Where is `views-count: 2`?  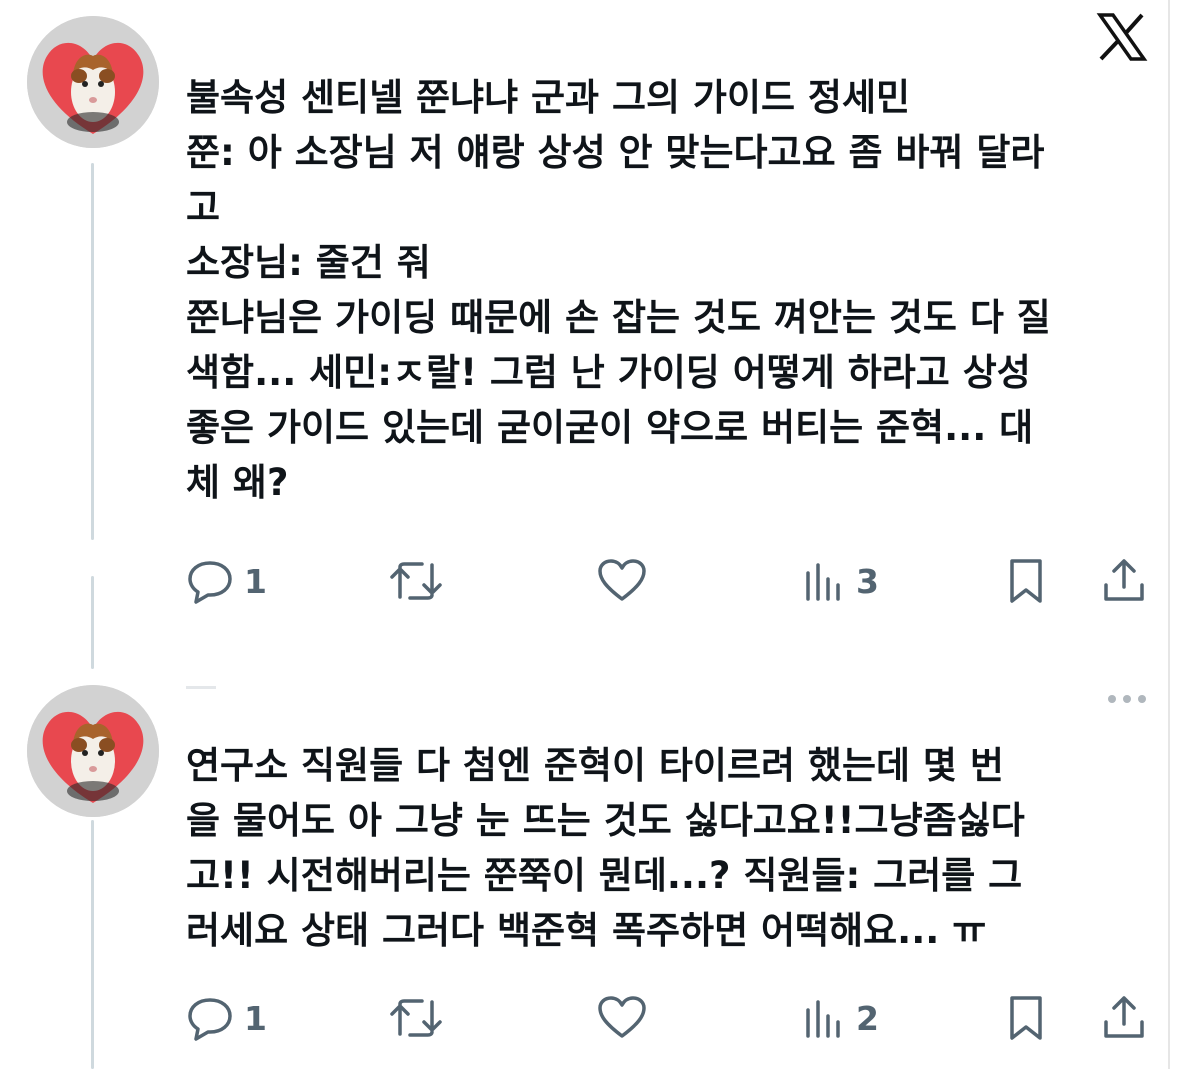 views-count: 2 is located at coordinates (867, 1018).